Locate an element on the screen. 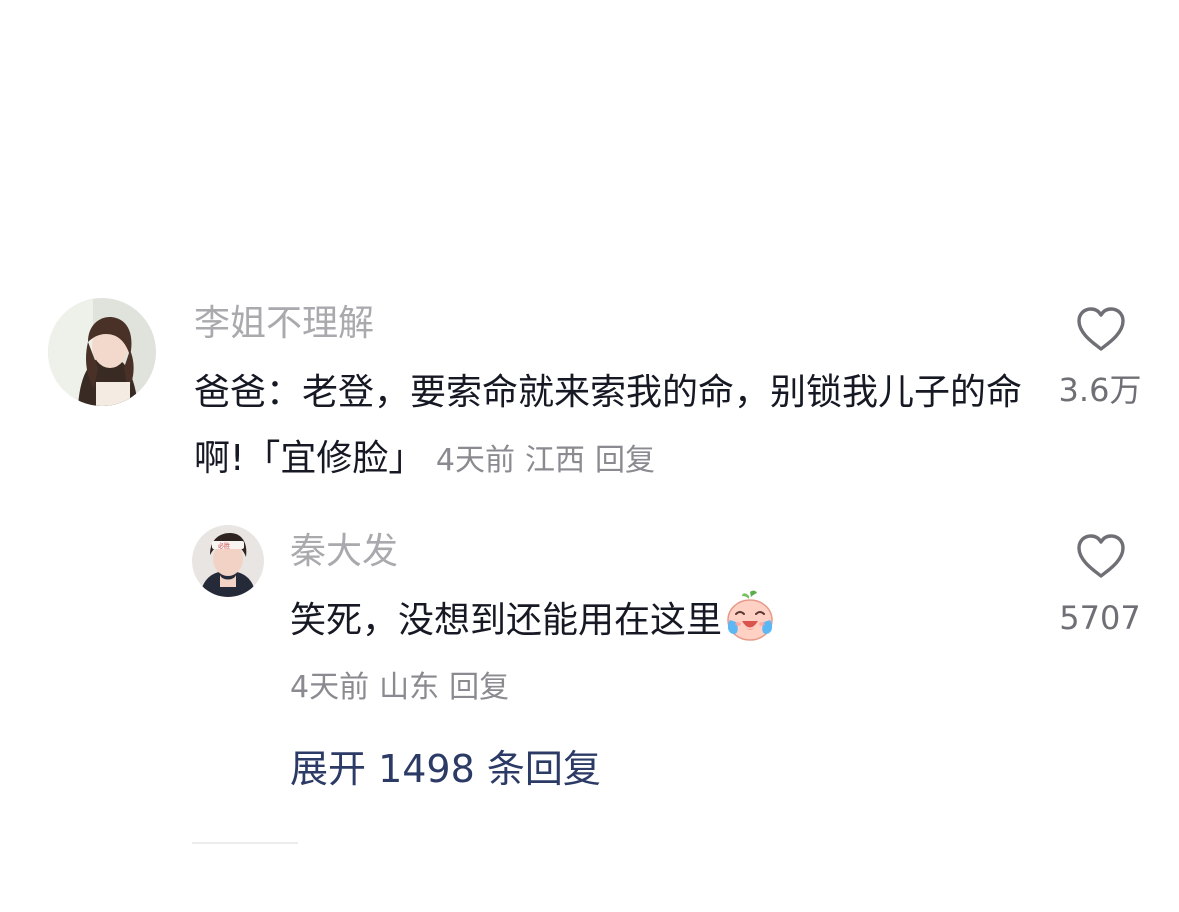 The image size is (1179, 912). reply-time: 4天前 is located at coordinates (330, 687).